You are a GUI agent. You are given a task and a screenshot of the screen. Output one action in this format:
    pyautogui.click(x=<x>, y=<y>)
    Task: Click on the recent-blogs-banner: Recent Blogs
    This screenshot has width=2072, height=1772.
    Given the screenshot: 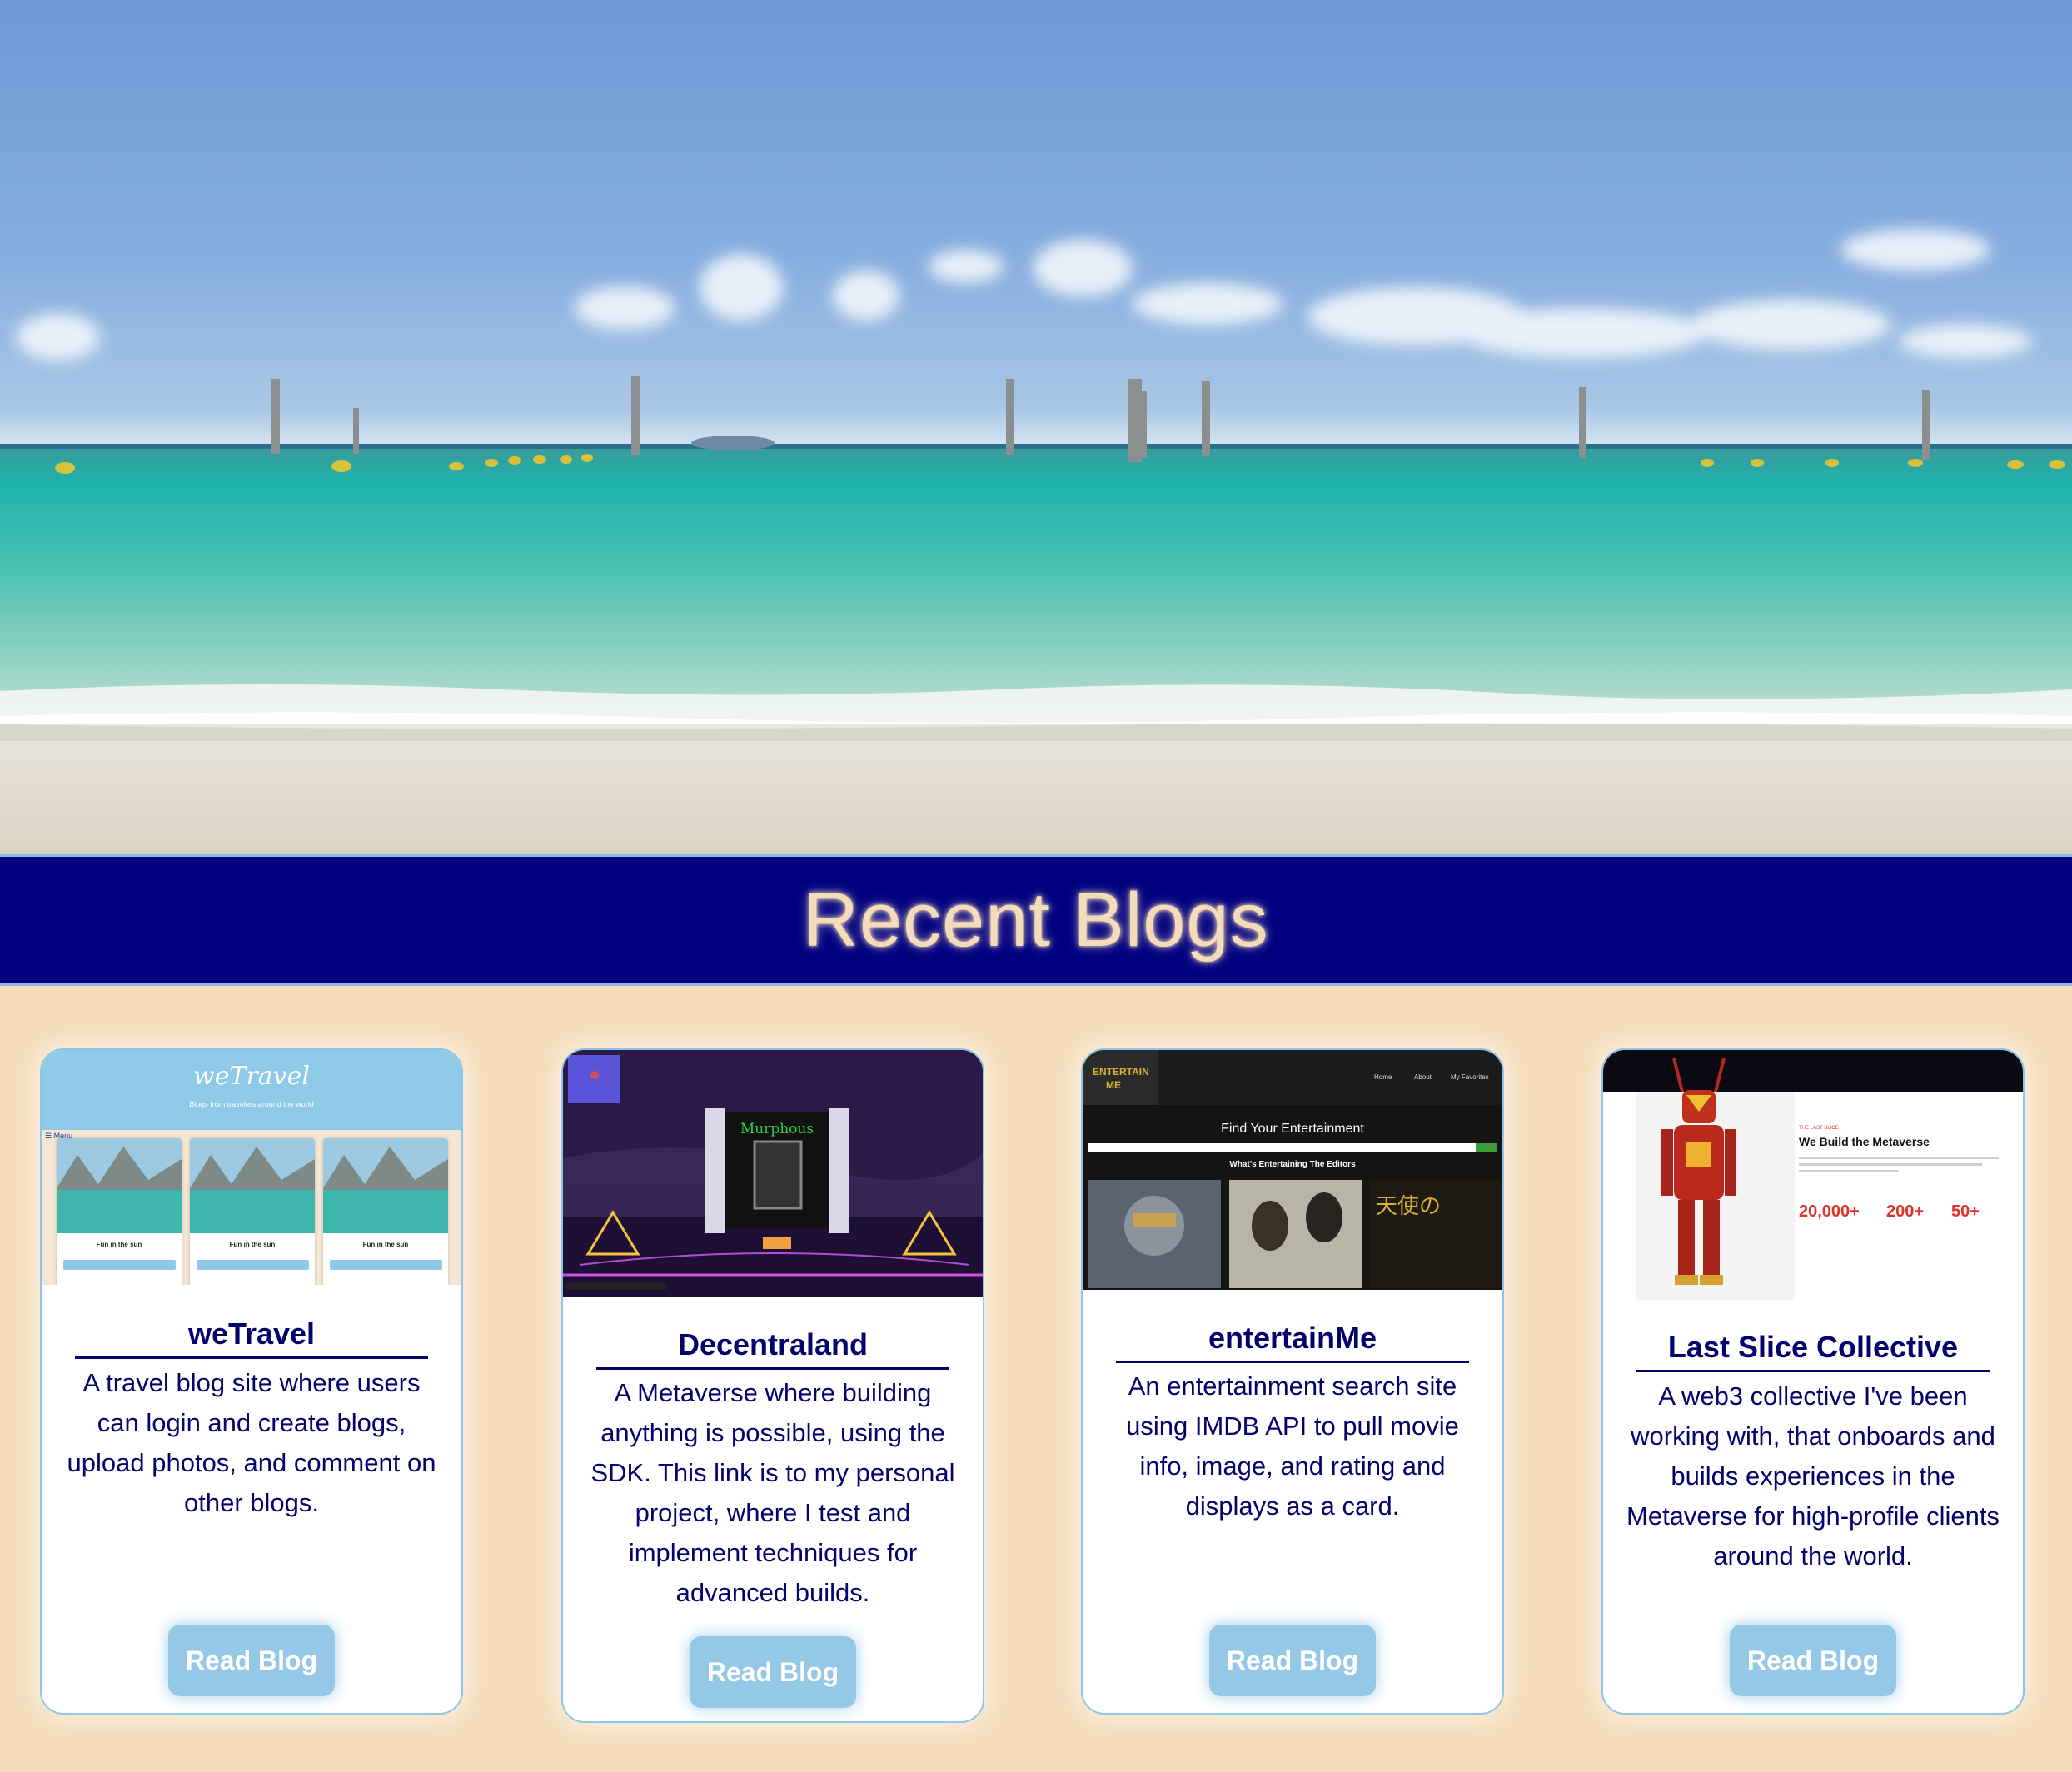 What is the action you would take?
    pyautogui.click(x=1036, y=920)
    